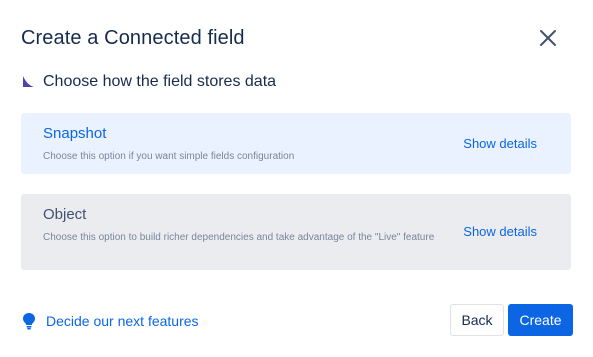 The width and height of the screenshot is (593, 357). What do you see at coordinates (477, 320) in the screenshot?
I see `back-button: Back` at bounding box center [477, 320].